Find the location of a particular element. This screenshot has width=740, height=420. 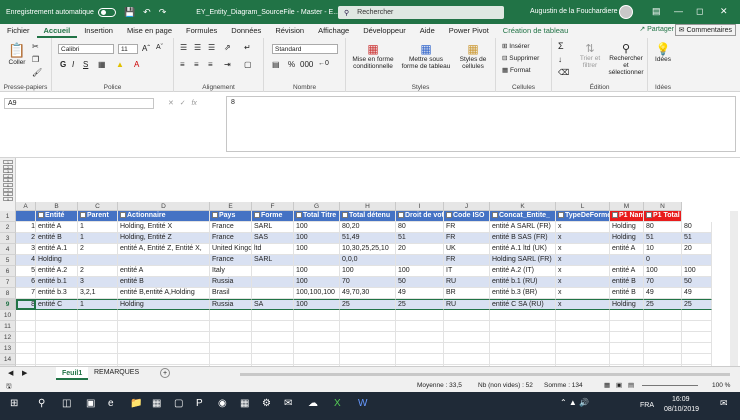

number-format-select: Standard is located at coordinates (305, 49).